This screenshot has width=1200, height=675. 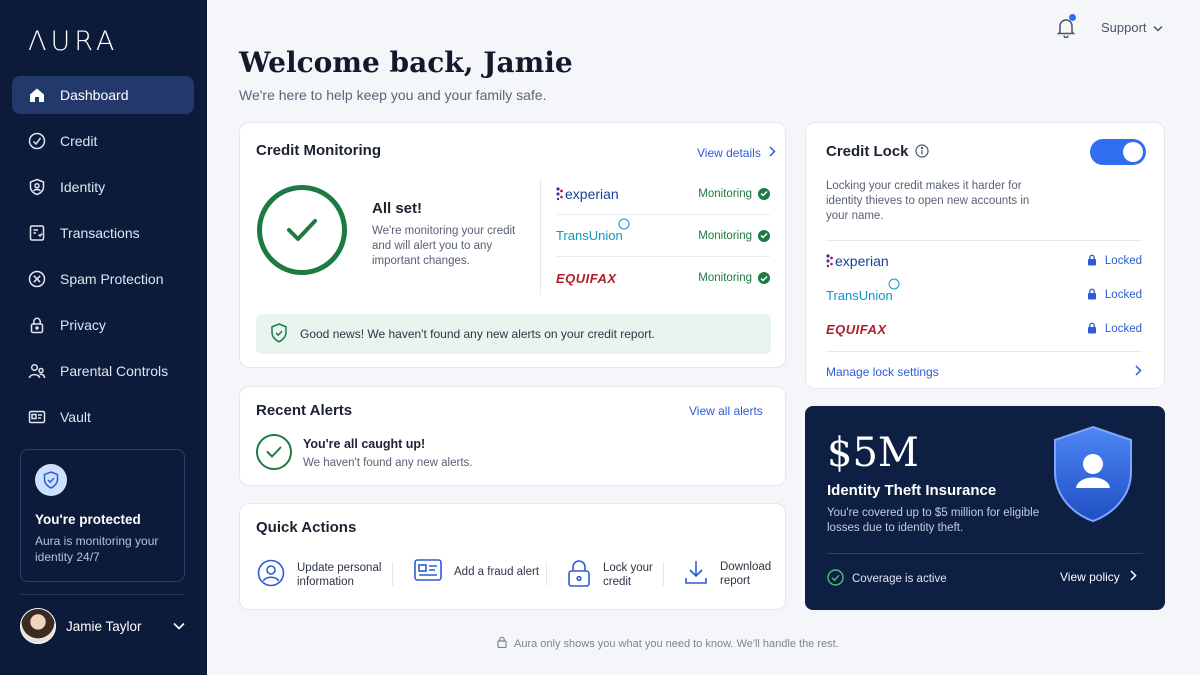 What do you see at coordinates (75, 417) in the screenshot?
I see `sidebar-item-label: Vault` at bounding box center [75, 417].